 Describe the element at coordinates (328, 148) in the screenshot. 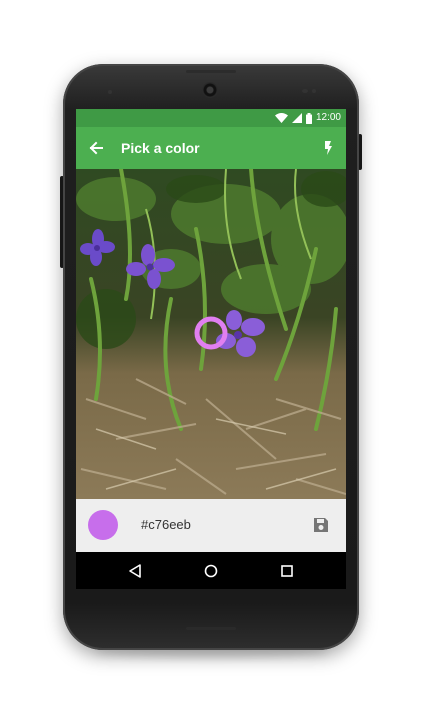

I see `flash-icon` at that location.